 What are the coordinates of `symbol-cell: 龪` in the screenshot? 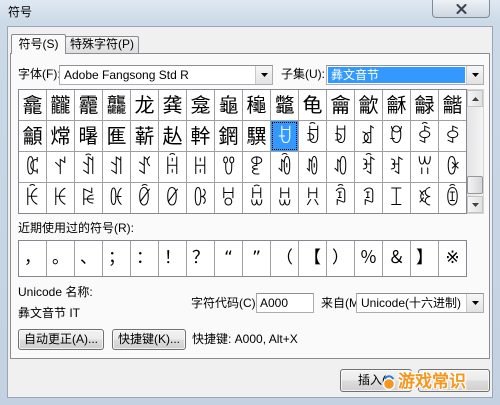 It's located at (172, 136).